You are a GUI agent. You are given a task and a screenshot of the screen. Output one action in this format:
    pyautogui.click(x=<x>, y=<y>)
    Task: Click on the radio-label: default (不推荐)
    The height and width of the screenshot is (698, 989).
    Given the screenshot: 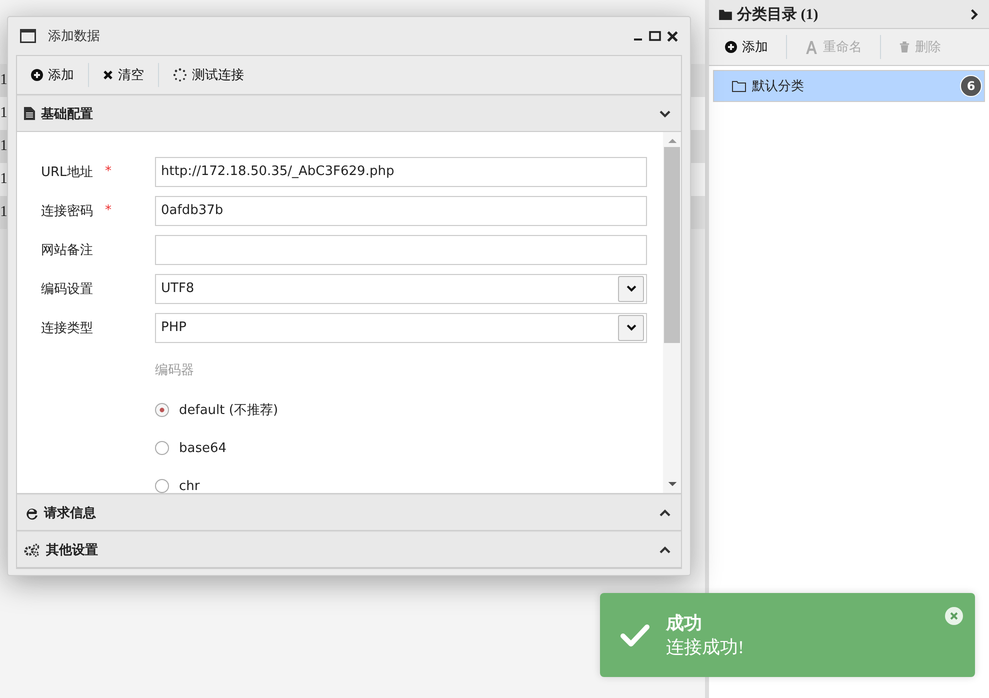 What is the action you would take?
    pyautogui.click(x=228, y=410)
    